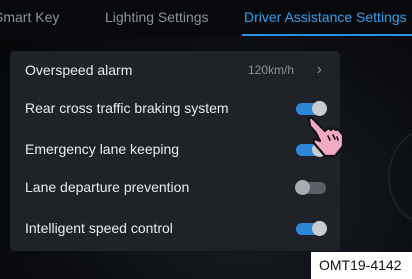  Describe the element at coordinates (127, 108) in the screenshot. I see `setting-label: Rear cross traffic braking system` at that location.